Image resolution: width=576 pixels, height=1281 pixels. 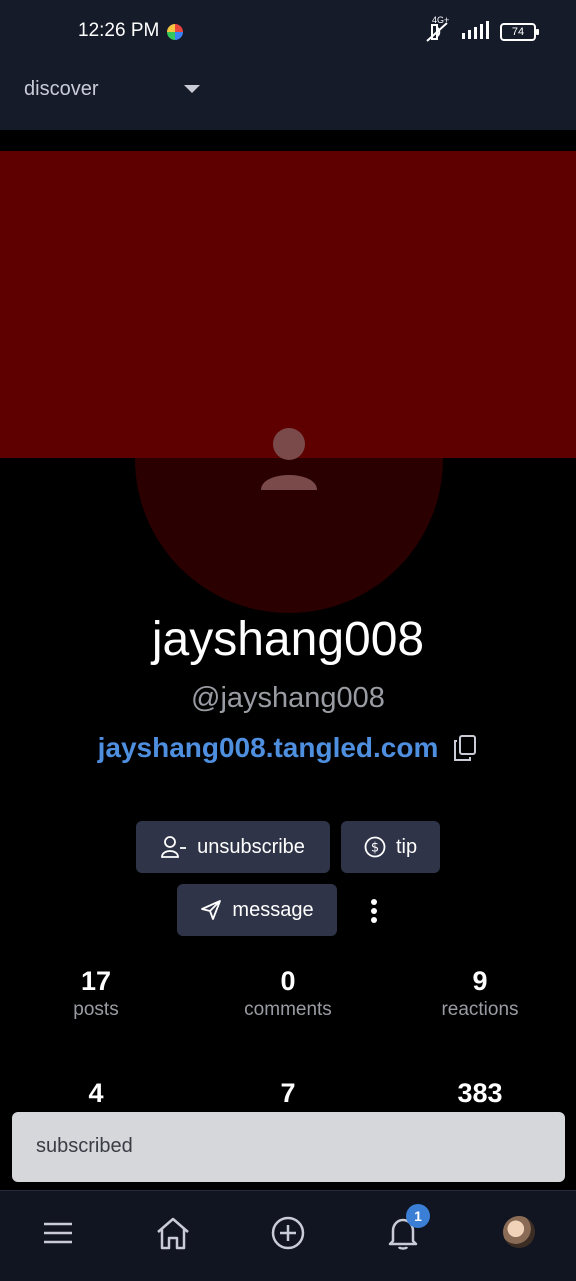 I want to click on display-name: jayshang008, so click(x=288, y=639).